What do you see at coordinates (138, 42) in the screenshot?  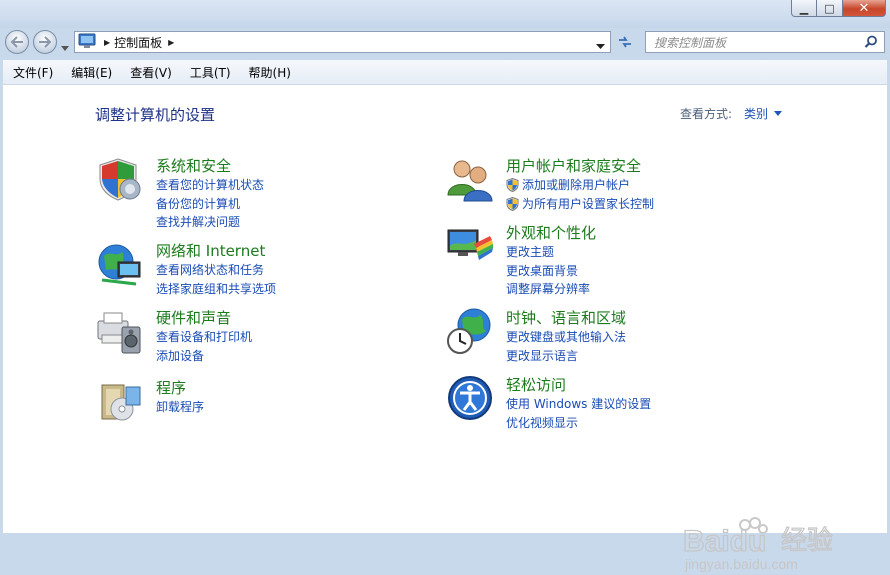 I see `breadcrumb-control-panel: 控制面板` at bounding box center [138, 42].